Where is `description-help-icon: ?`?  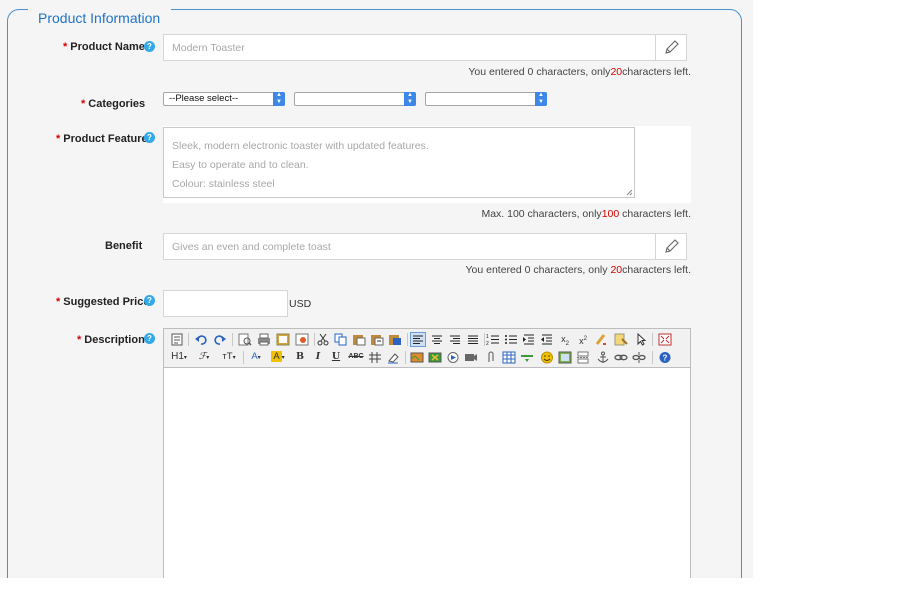
description-help-icon: ? is located at coordinates (149, 338).